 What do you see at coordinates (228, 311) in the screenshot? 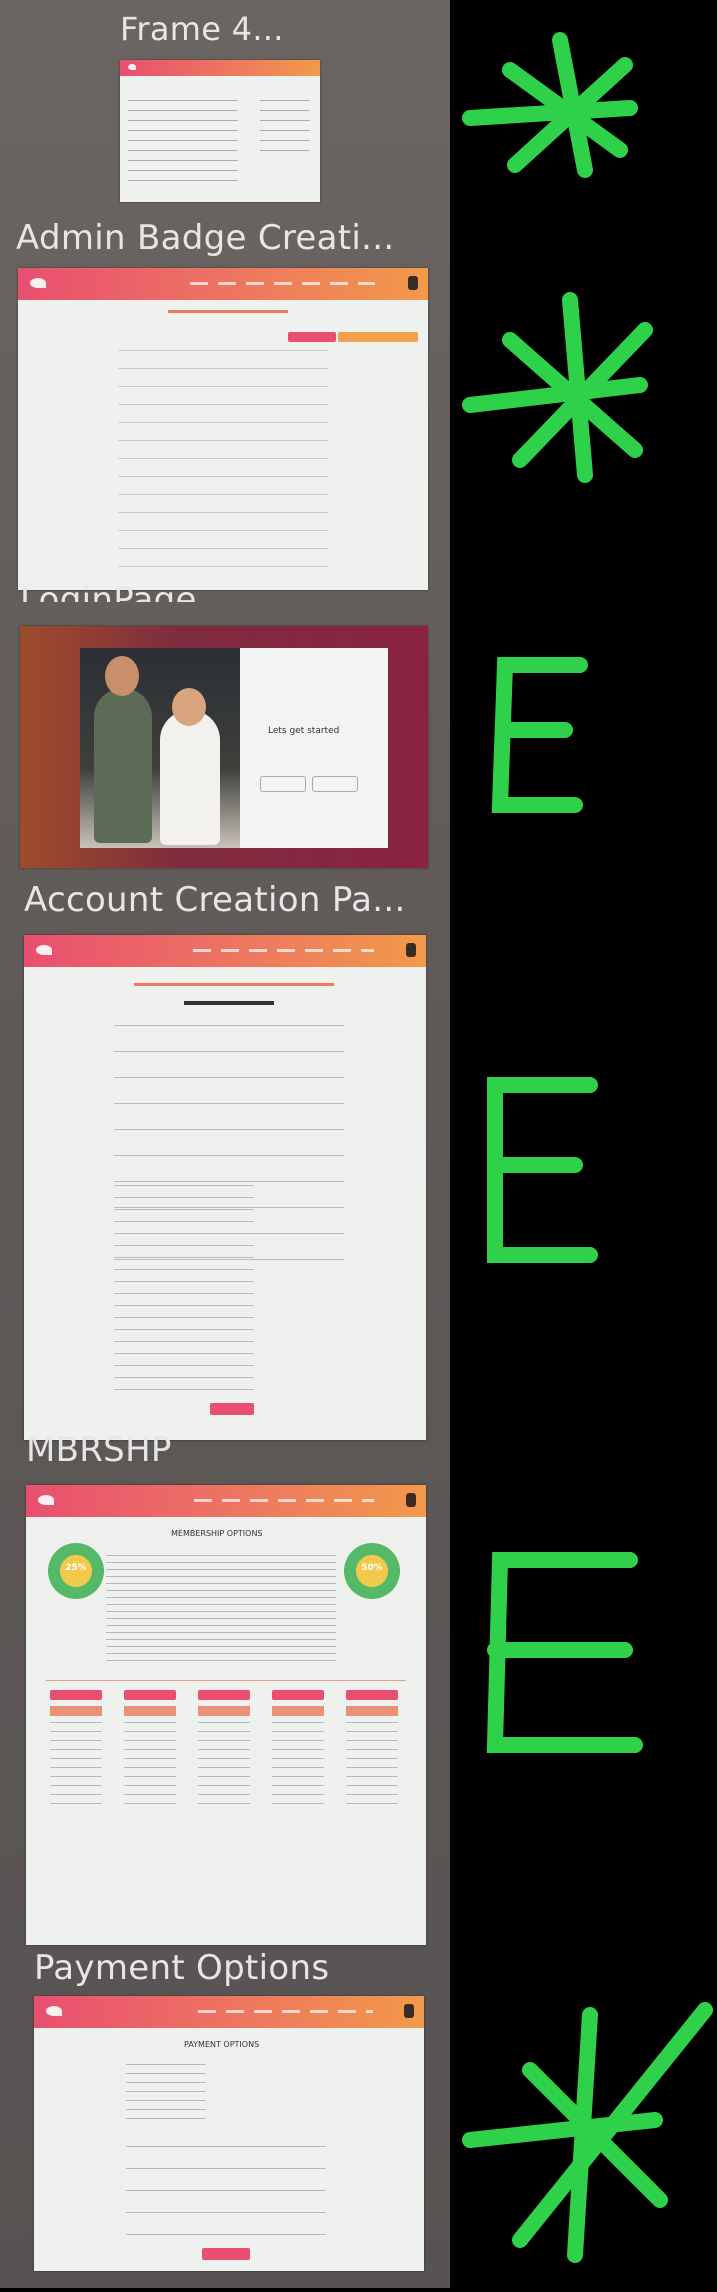
I see `badge-title-placeholder` at bounding box center [228, 311].